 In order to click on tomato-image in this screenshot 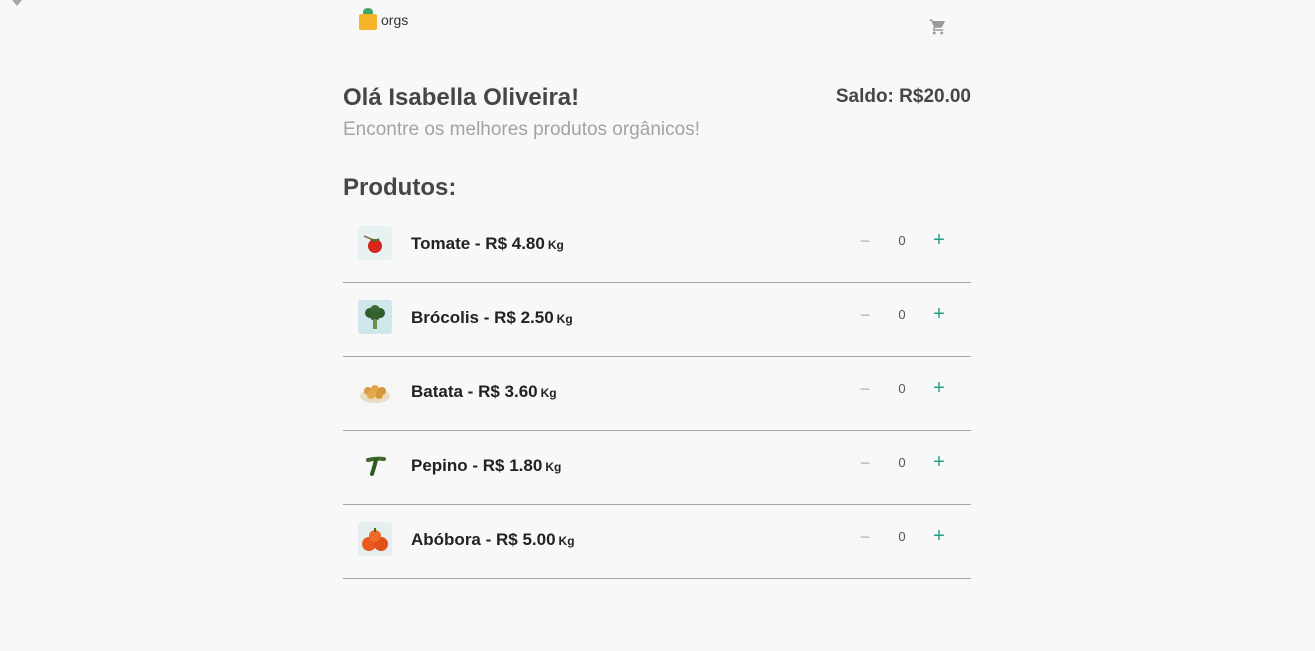, I will do `click(375, 243)`.